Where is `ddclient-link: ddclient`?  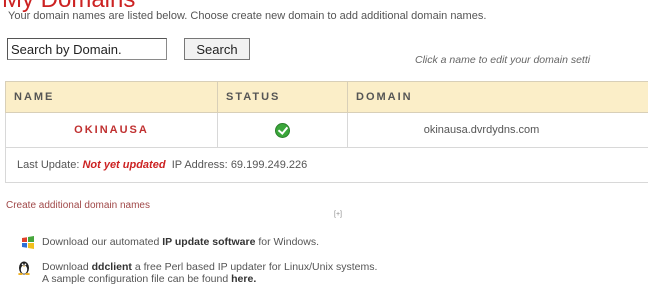 ddclient-link: ddclient is located at coordinates (112, 267).